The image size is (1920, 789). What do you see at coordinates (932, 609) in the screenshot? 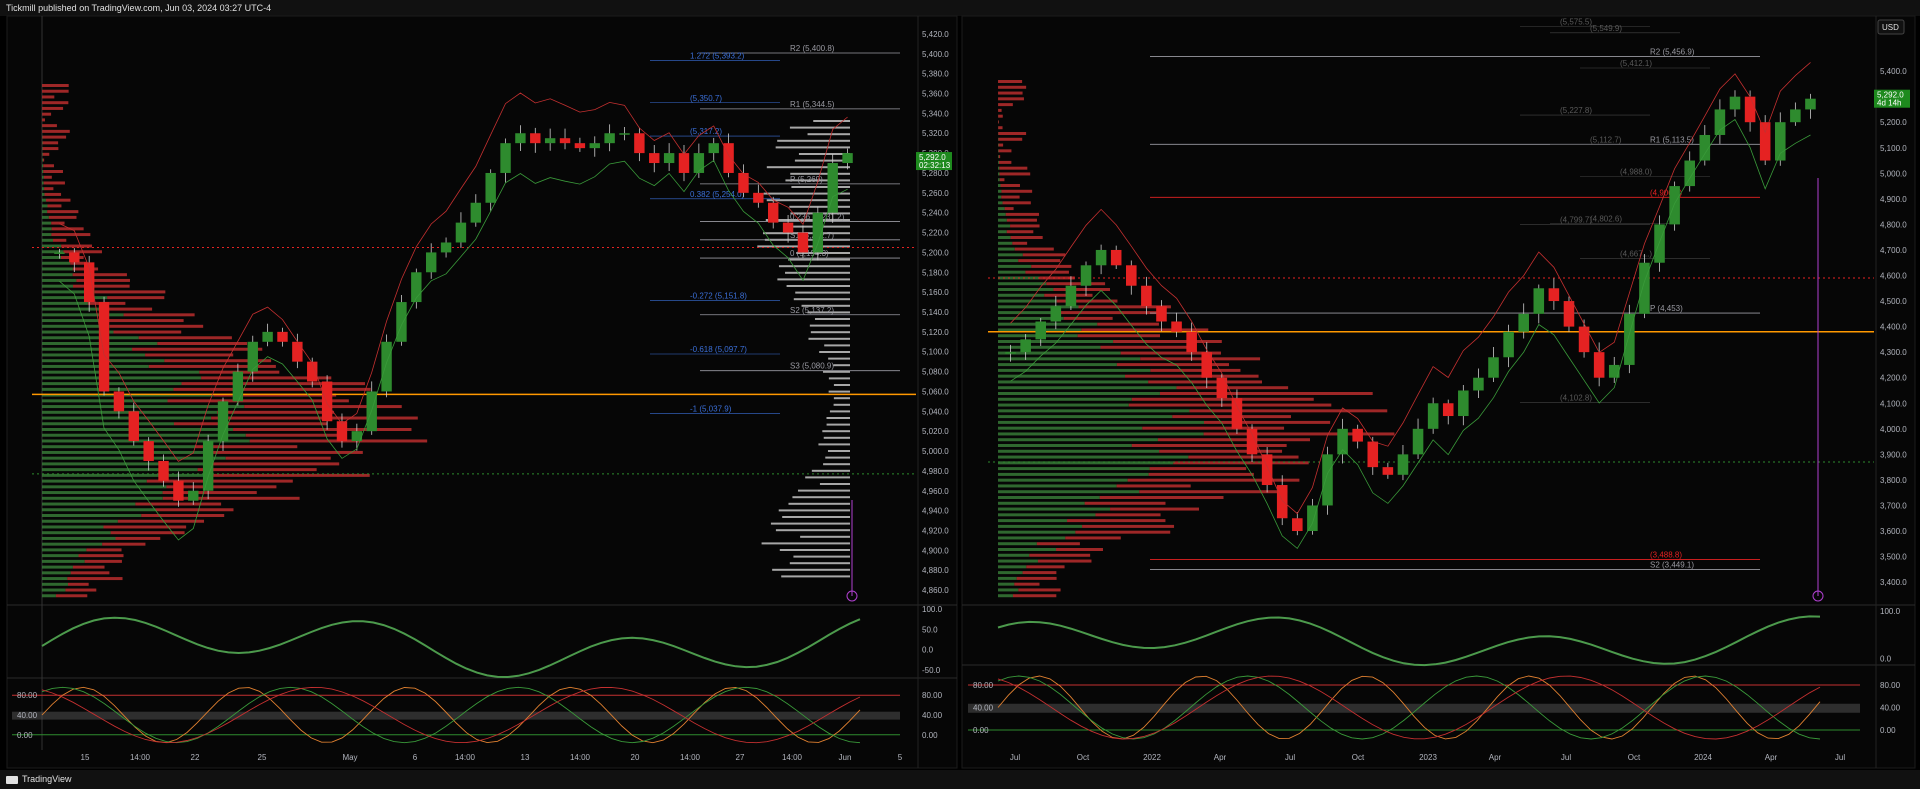
I see `left-osc1-tick-label: 100.0` at bounding box center [932, 609].